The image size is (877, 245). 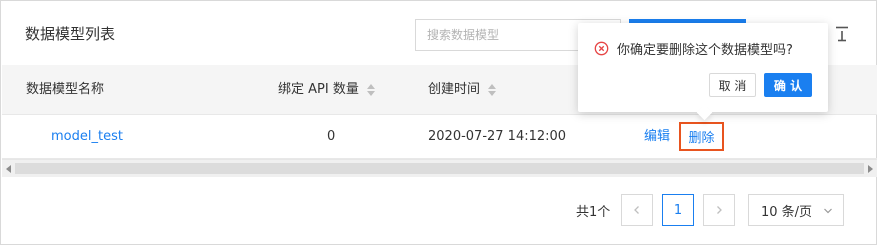 What do you see at coordinates (87, 137) in the screenshot?
I see `model-name-link: model_test` at bounding box center [87, 137].